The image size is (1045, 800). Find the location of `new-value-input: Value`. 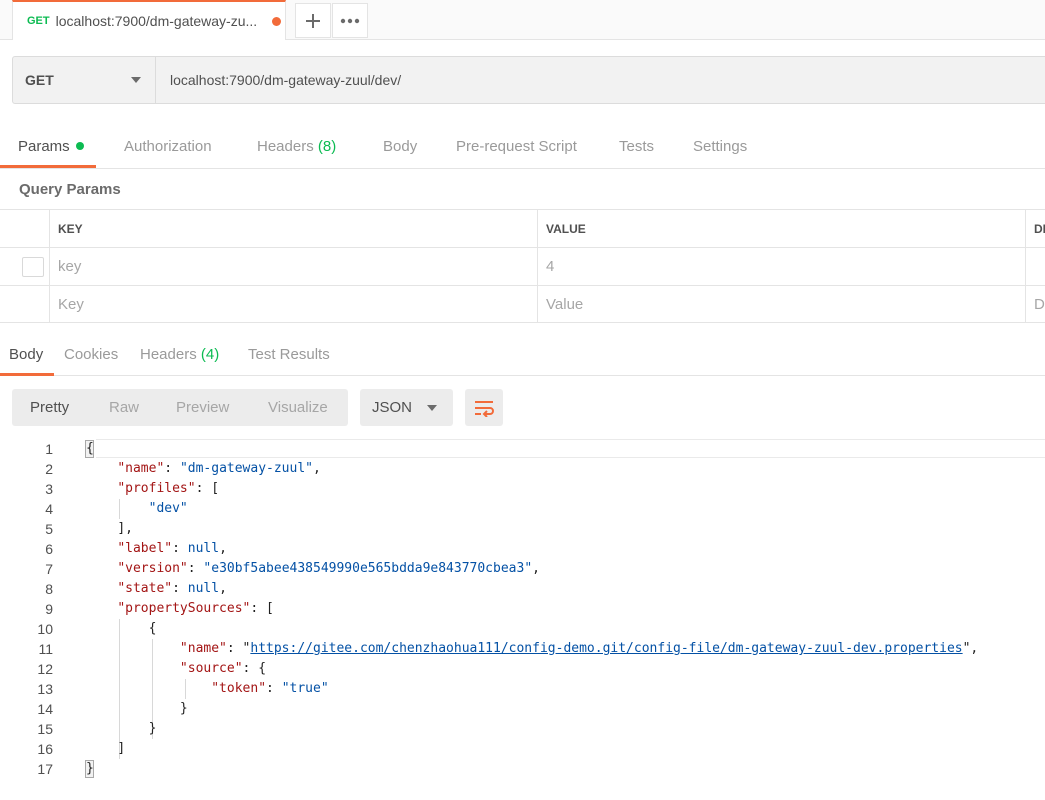

new-value-input: Value is located at coordinates (781, 304).